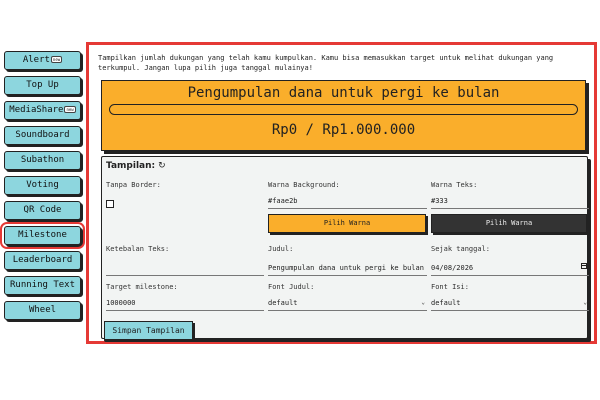  What do you see at coordinates (291, 287) in the screenshot?
I see `font-judul-label: Font Judul:` at bounding box center [291, 287].